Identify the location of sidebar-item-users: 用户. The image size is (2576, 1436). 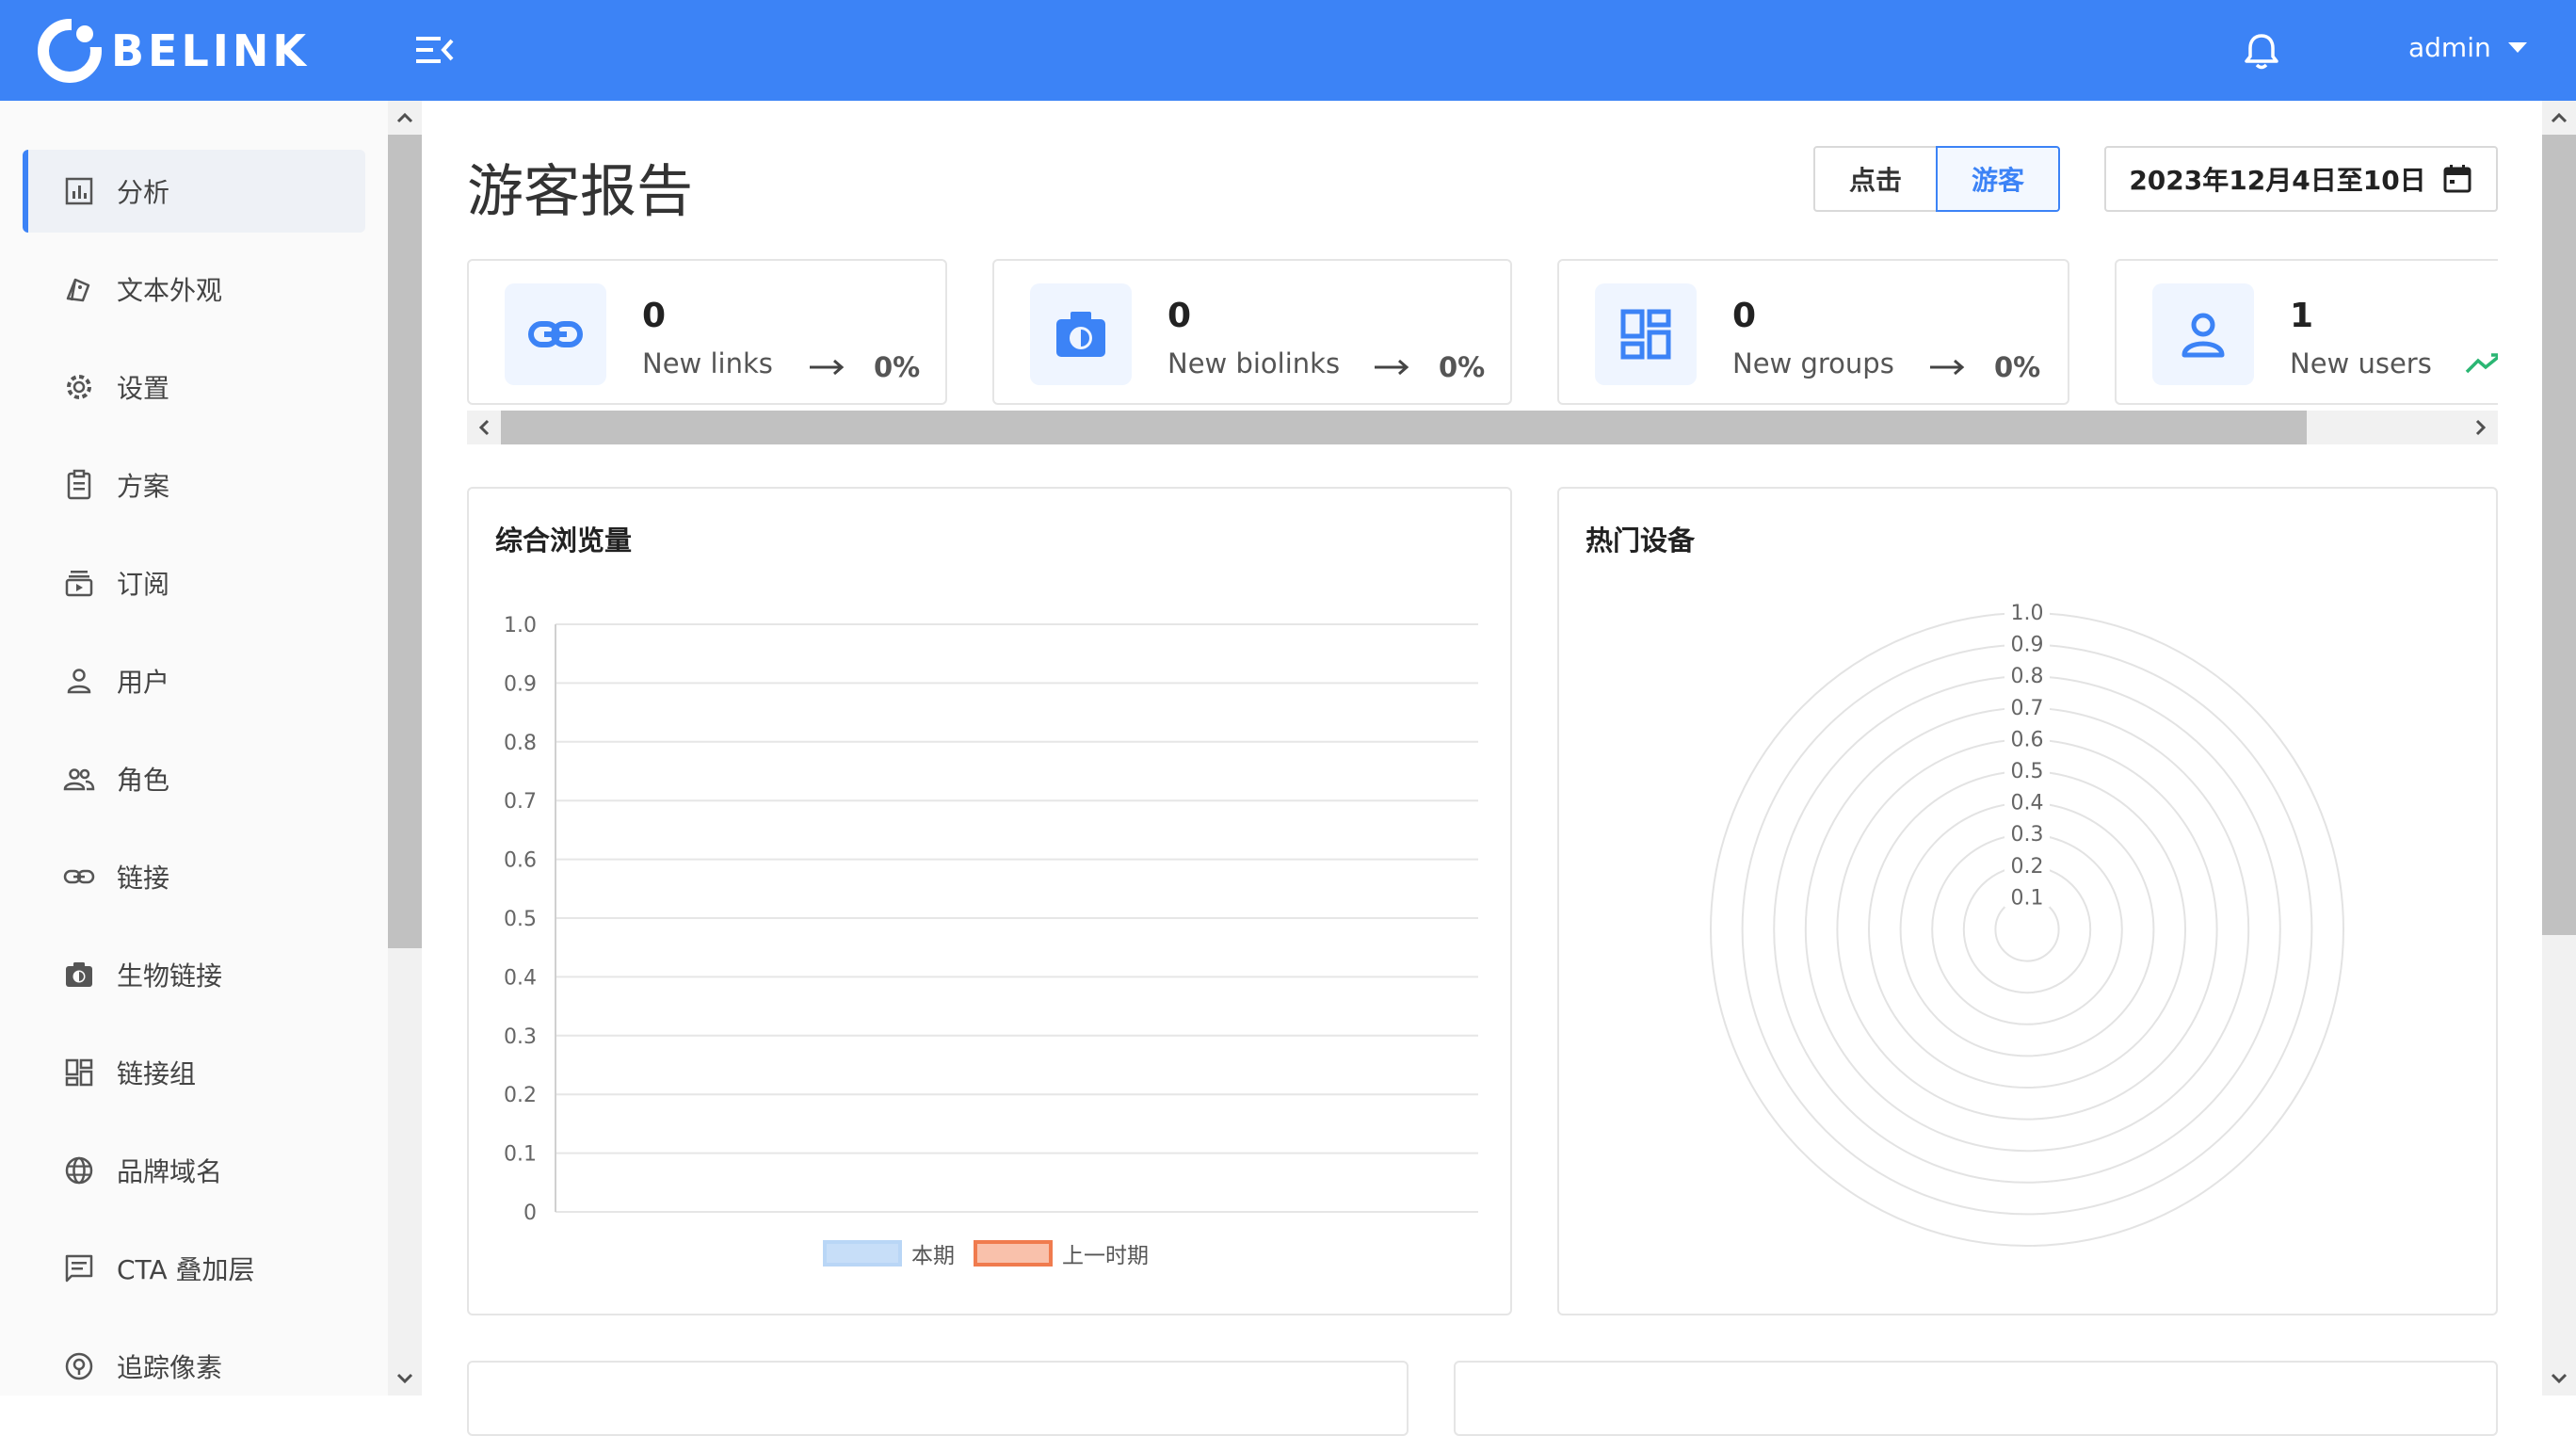
(194, 680).